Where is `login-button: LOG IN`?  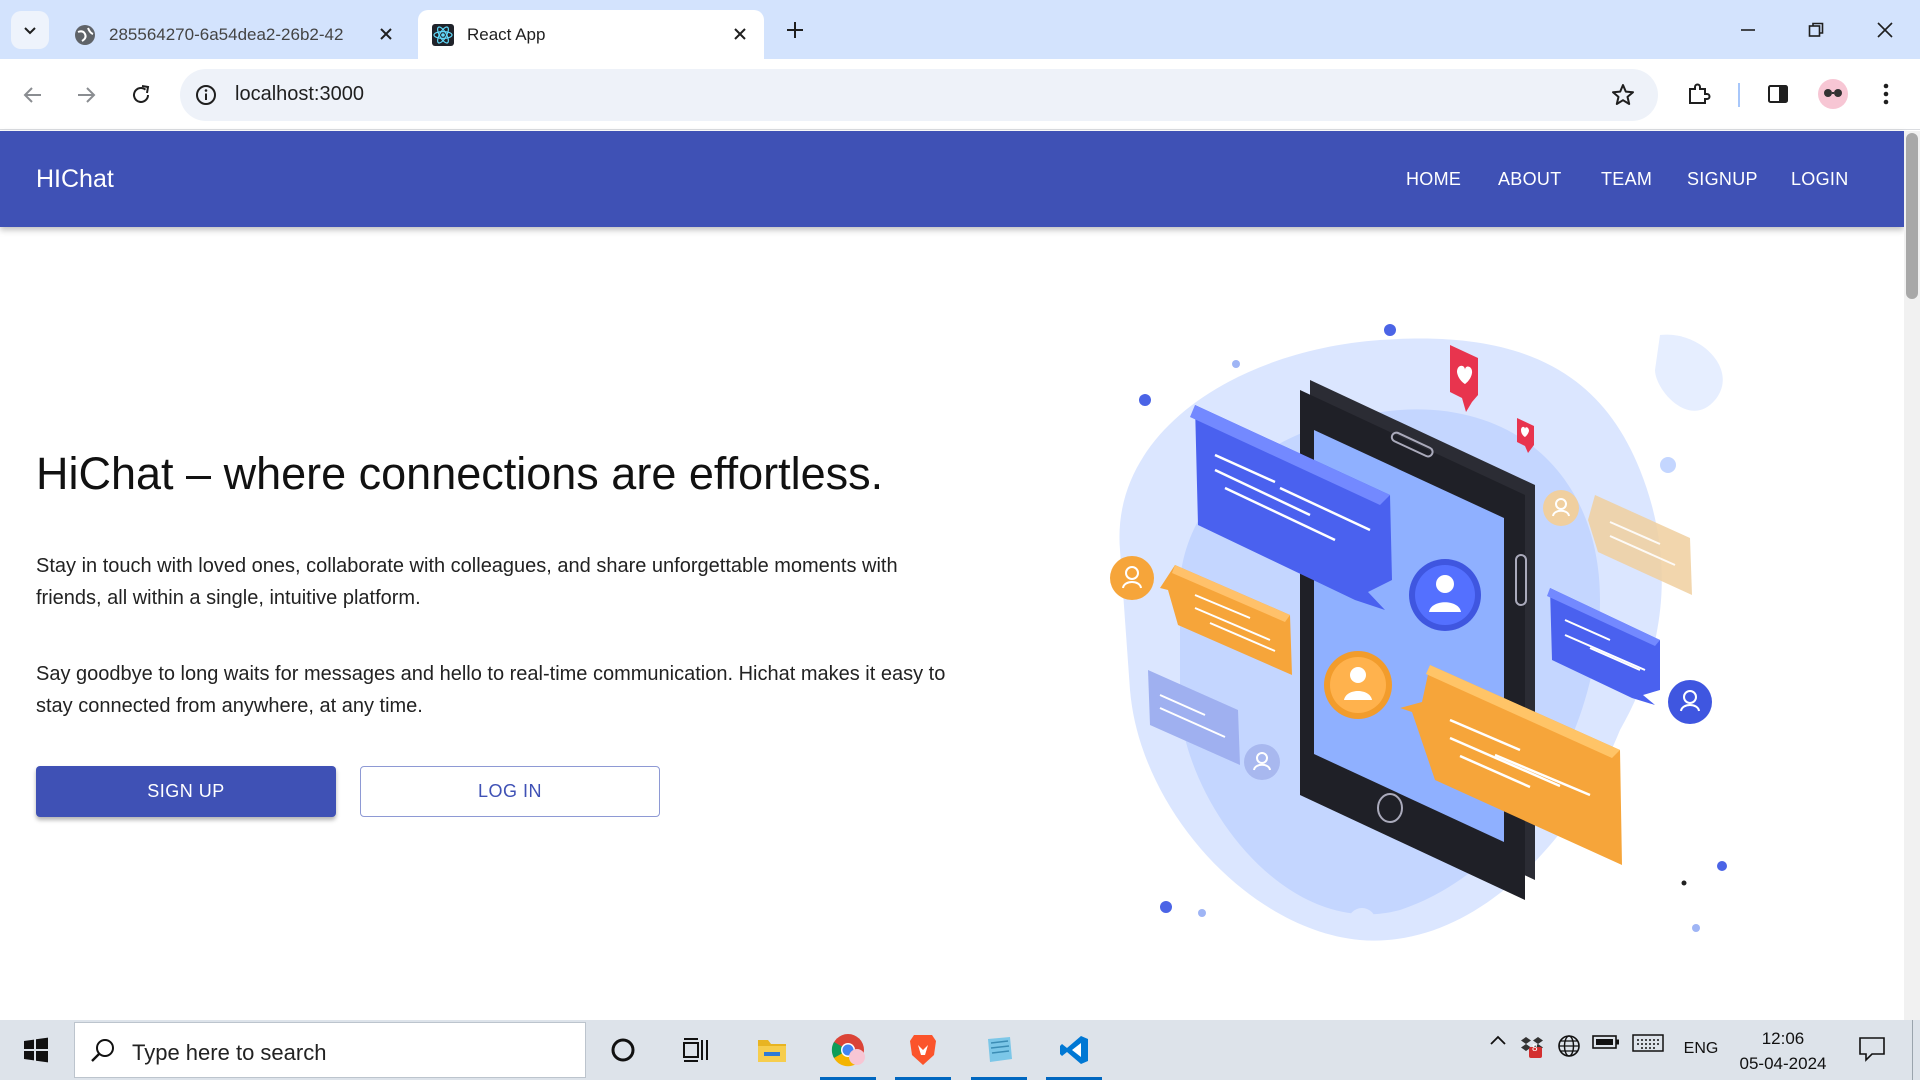
login-button: LOG IN is located at coordinates (510, 791).